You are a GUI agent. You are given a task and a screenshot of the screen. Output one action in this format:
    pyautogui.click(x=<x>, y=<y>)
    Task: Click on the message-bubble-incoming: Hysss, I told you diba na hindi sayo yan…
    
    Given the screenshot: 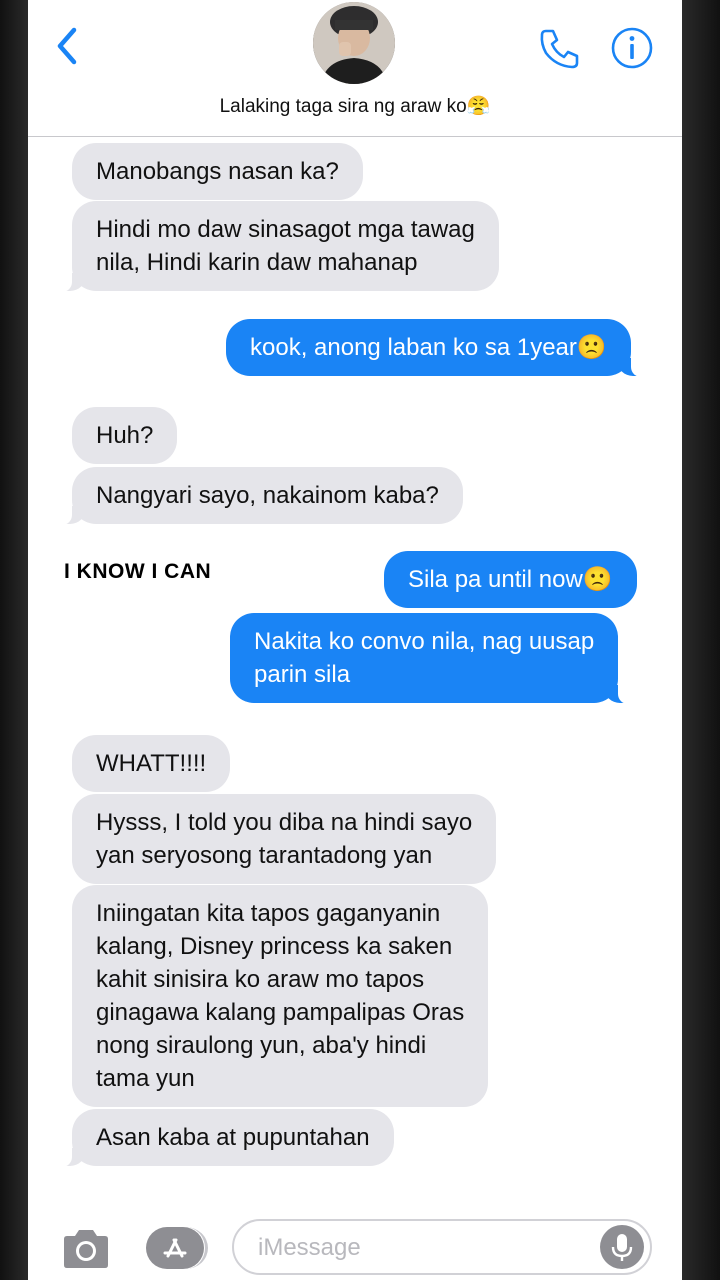 What is the action you would take?
    pyautogui.click(x=284, y=839)
    